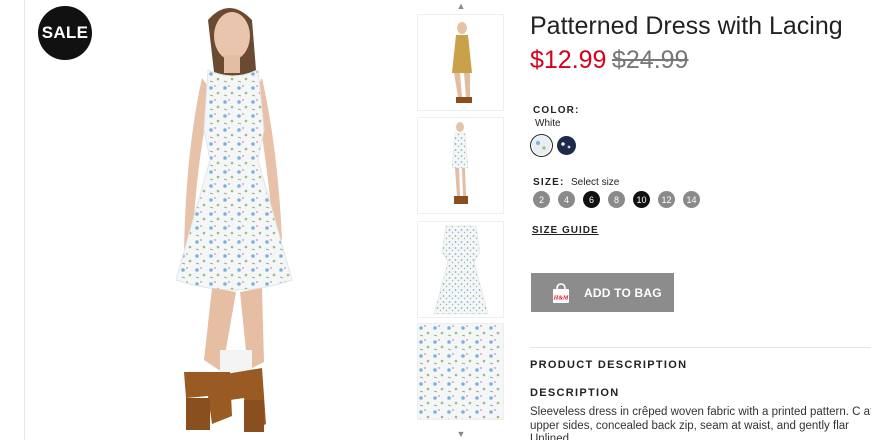 This screenshot has height=440, width=871. Describe the element at coordinates (461, 6) in the screenshot. I see `chevron-up-icon: ▲` at that location.